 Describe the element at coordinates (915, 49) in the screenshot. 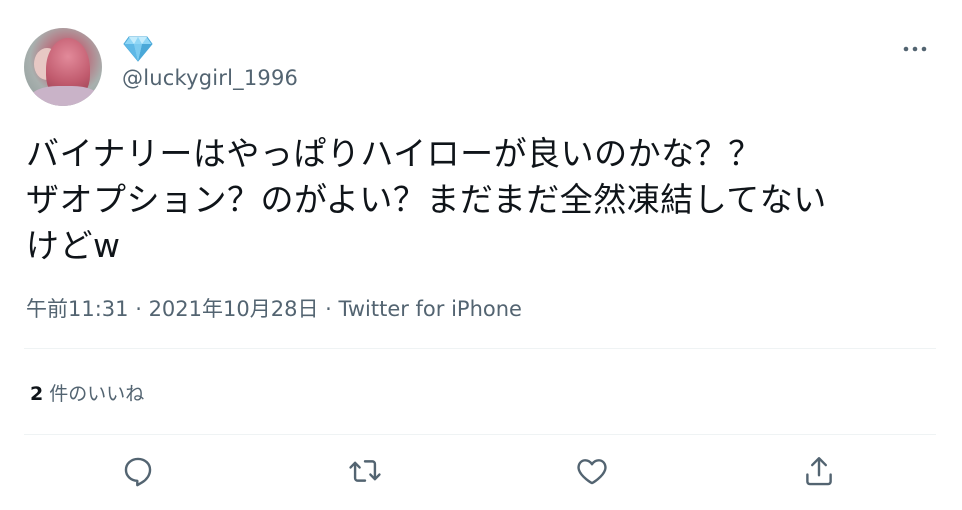

I see `more-options-icon` at that location.